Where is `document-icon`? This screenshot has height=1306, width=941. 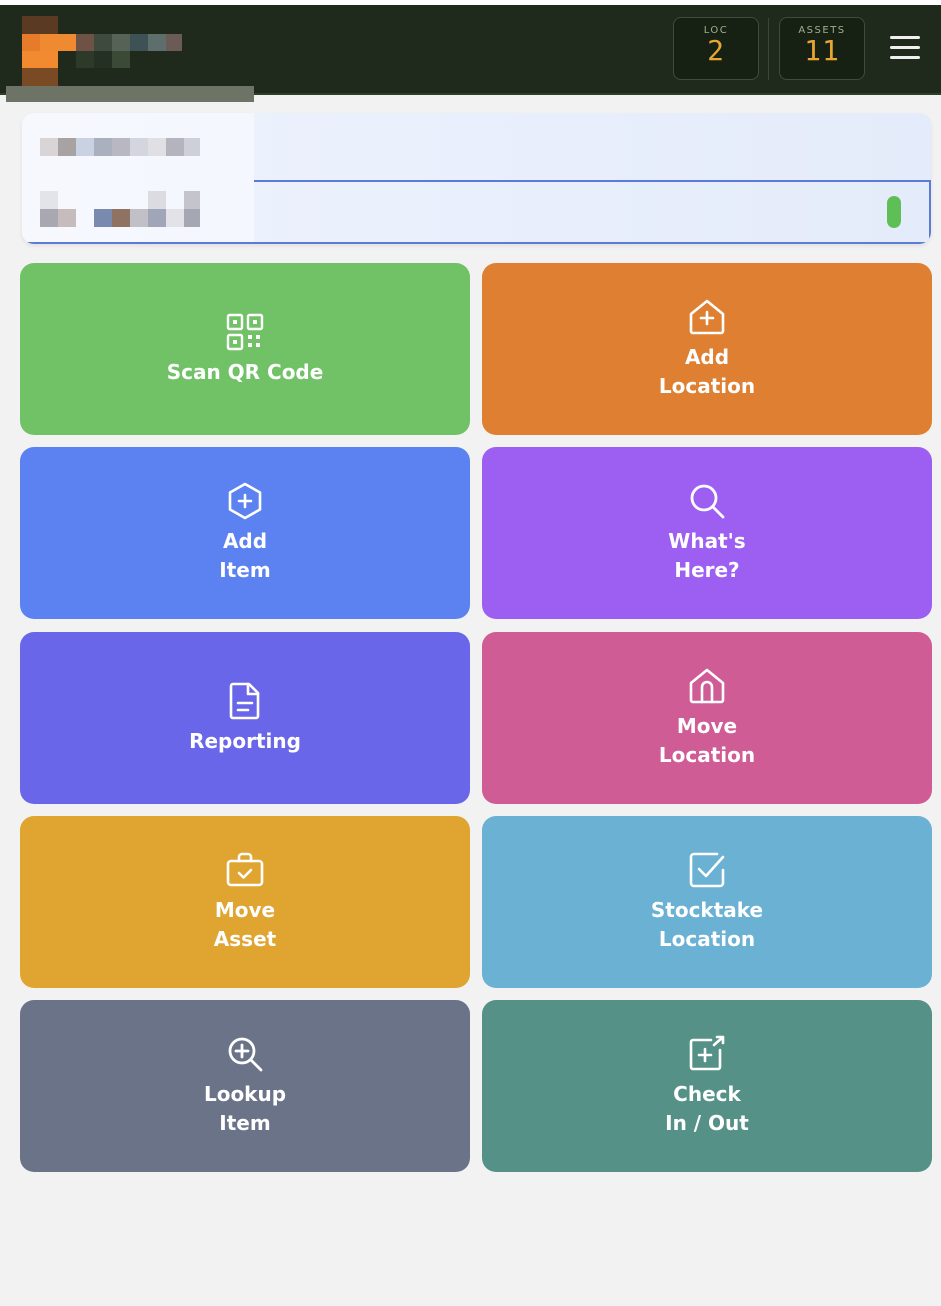
document-icon is located at coordinates (245, 701).